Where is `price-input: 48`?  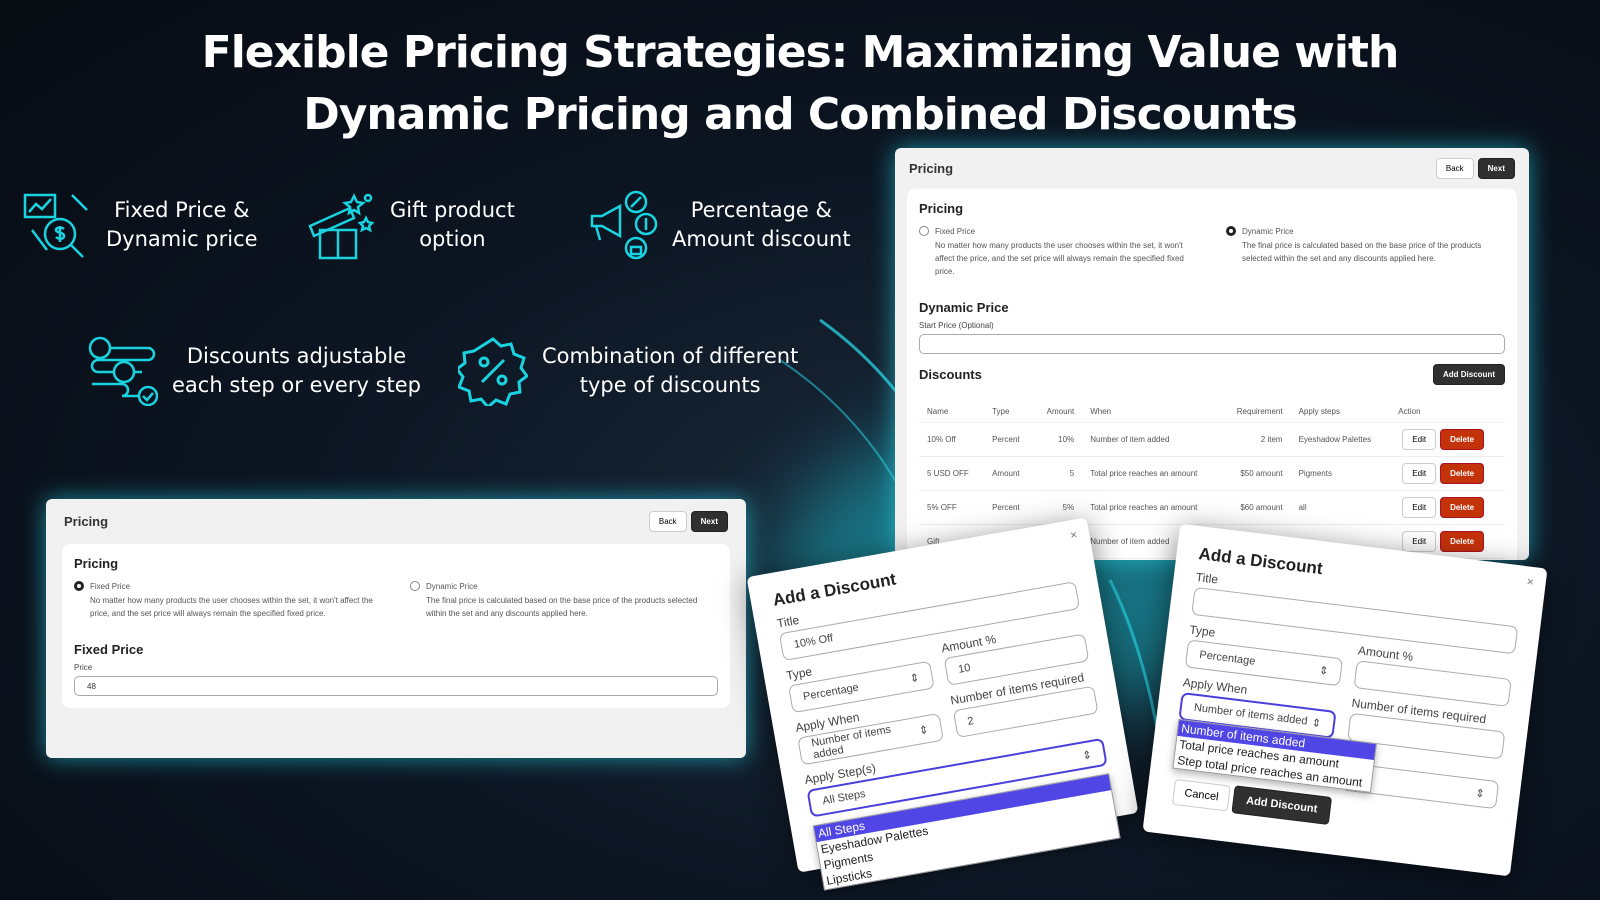
price-input: 48 is located at coordinates (396, 686).